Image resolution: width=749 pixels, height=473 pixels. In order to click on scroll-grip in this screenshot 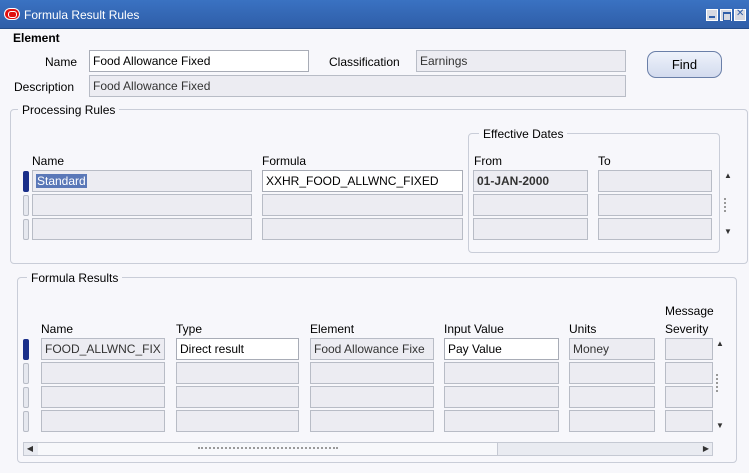, I will do `click(268, 449)`.